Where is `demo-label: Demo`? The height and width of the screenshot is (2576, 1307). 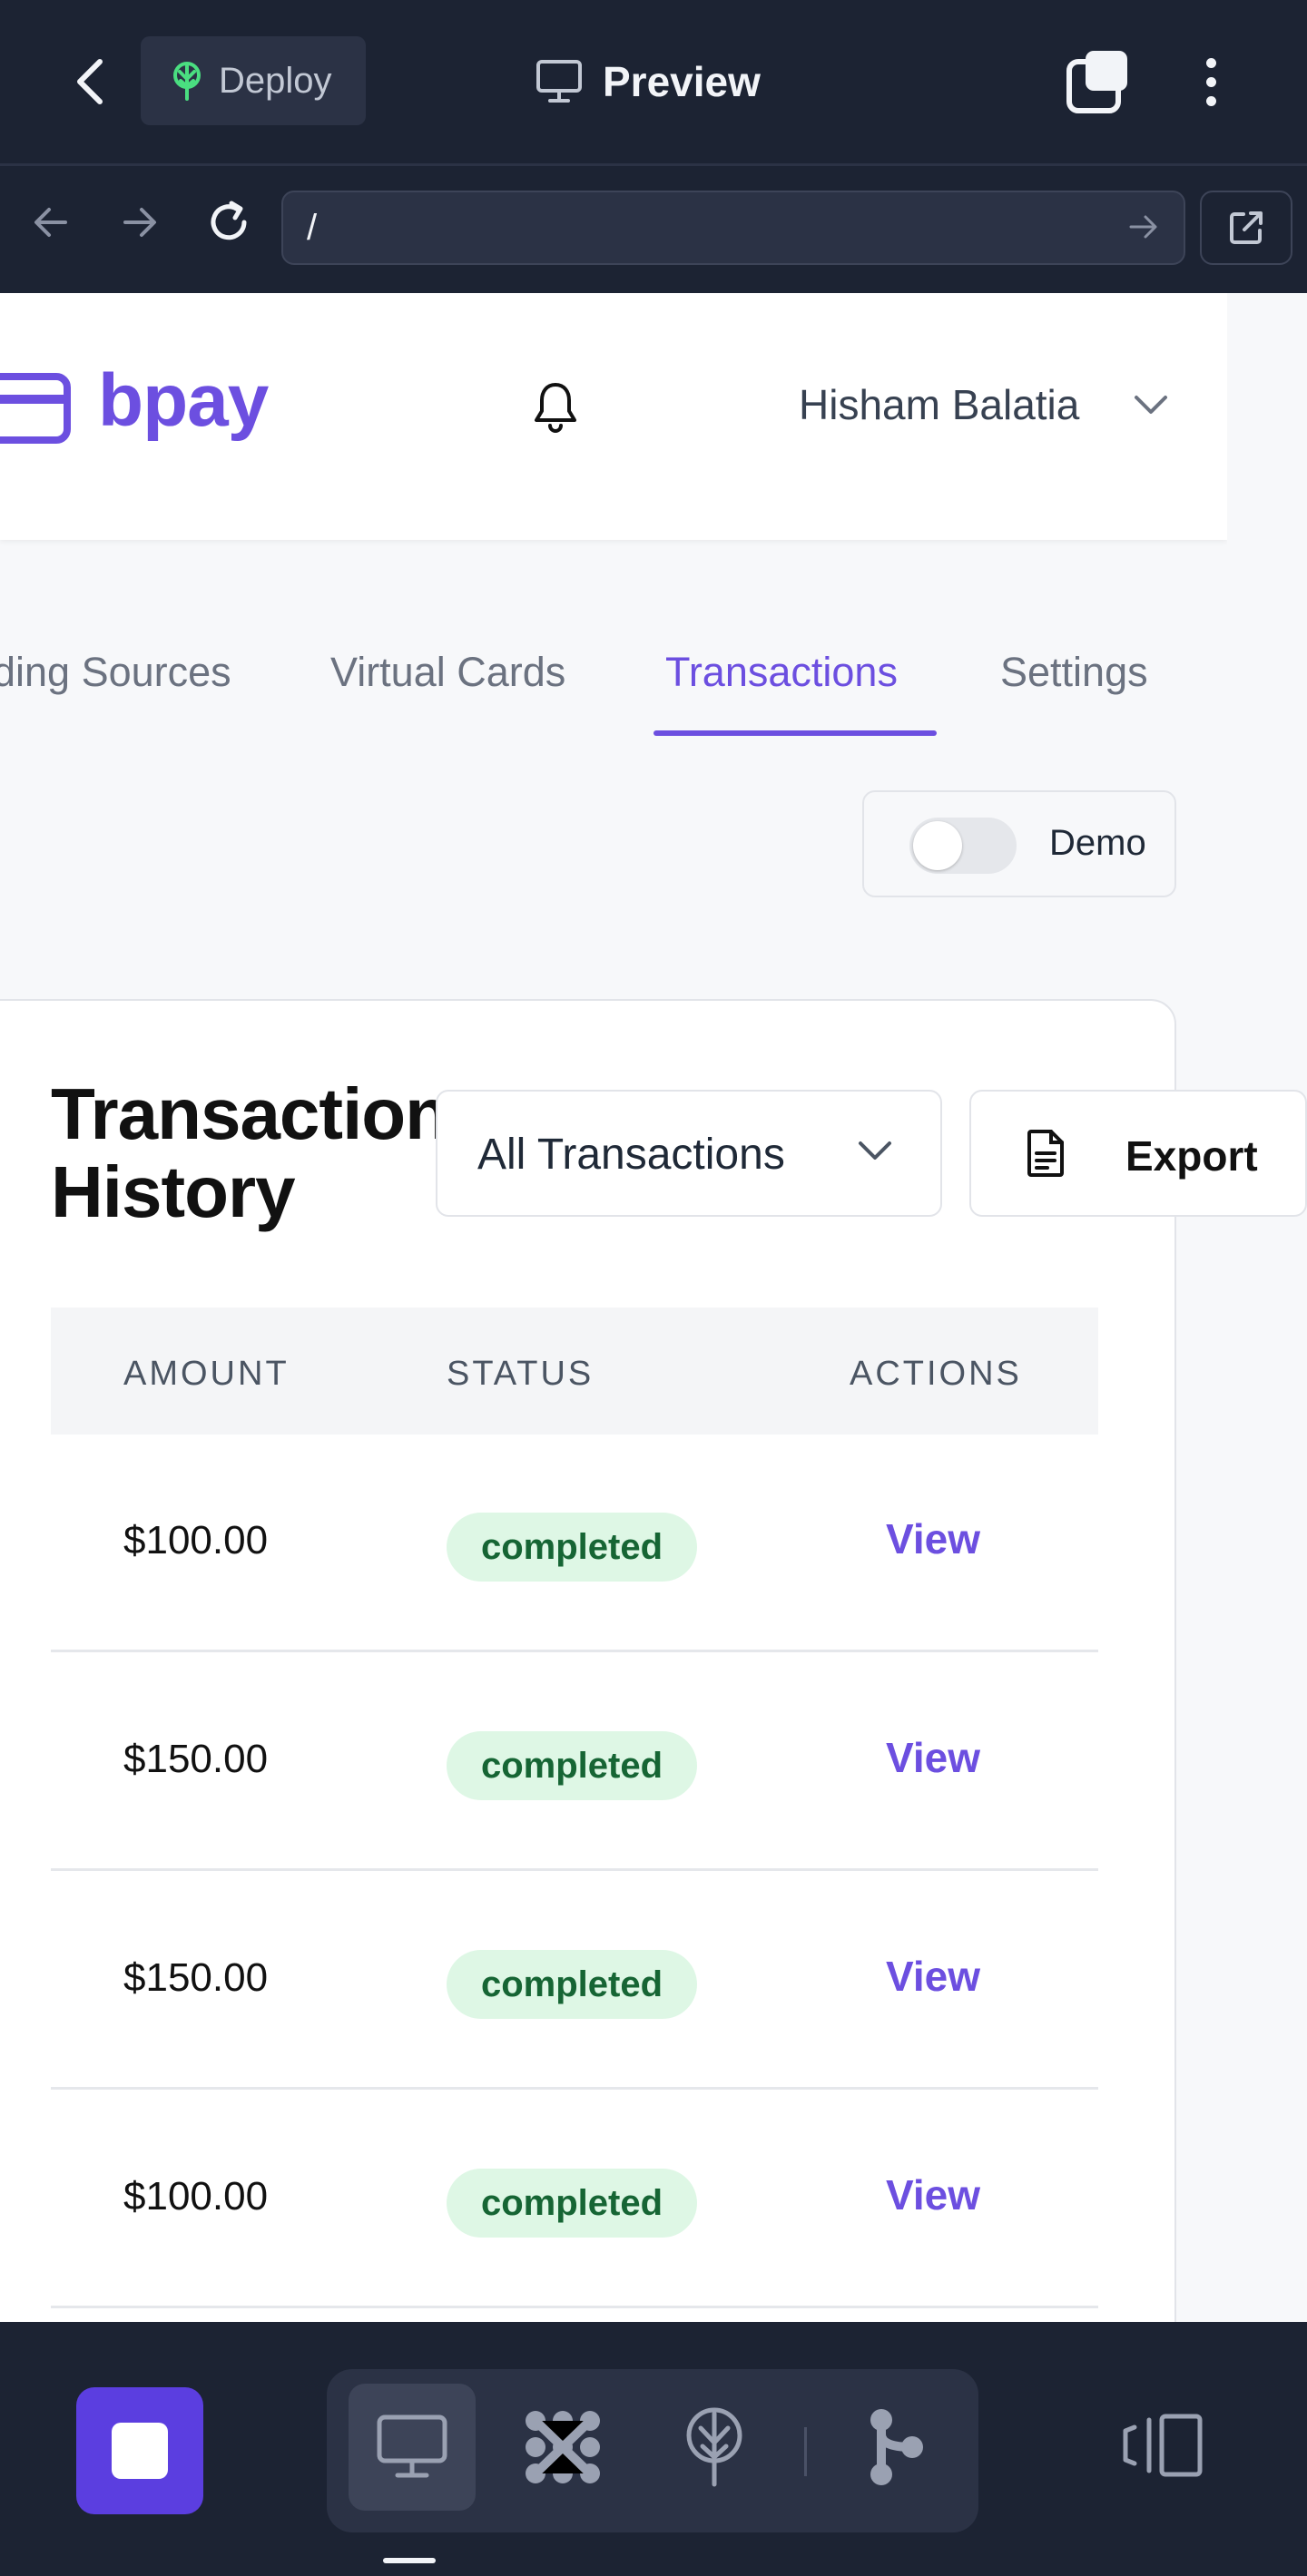 demo-label: Demo is located at coordinates (1097, 843).